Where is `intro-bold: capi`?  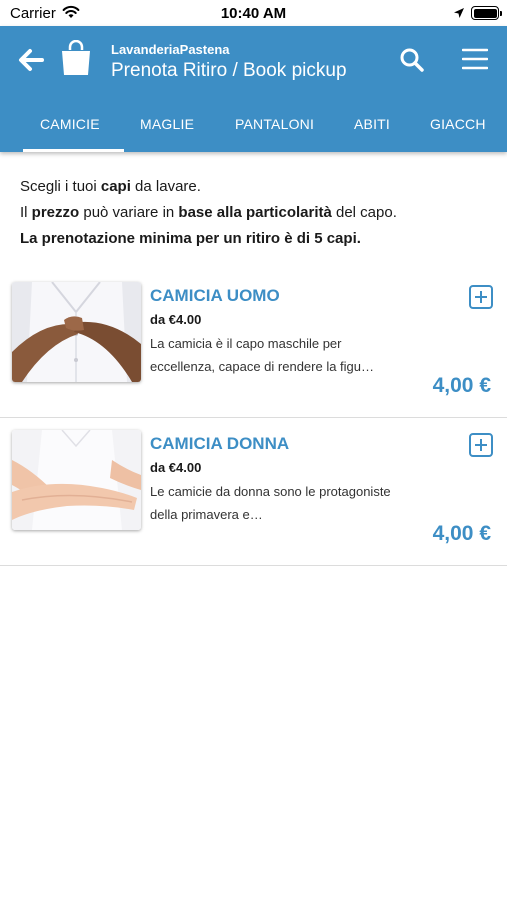 intro-bold: capi is located at coordinates (115, 186).